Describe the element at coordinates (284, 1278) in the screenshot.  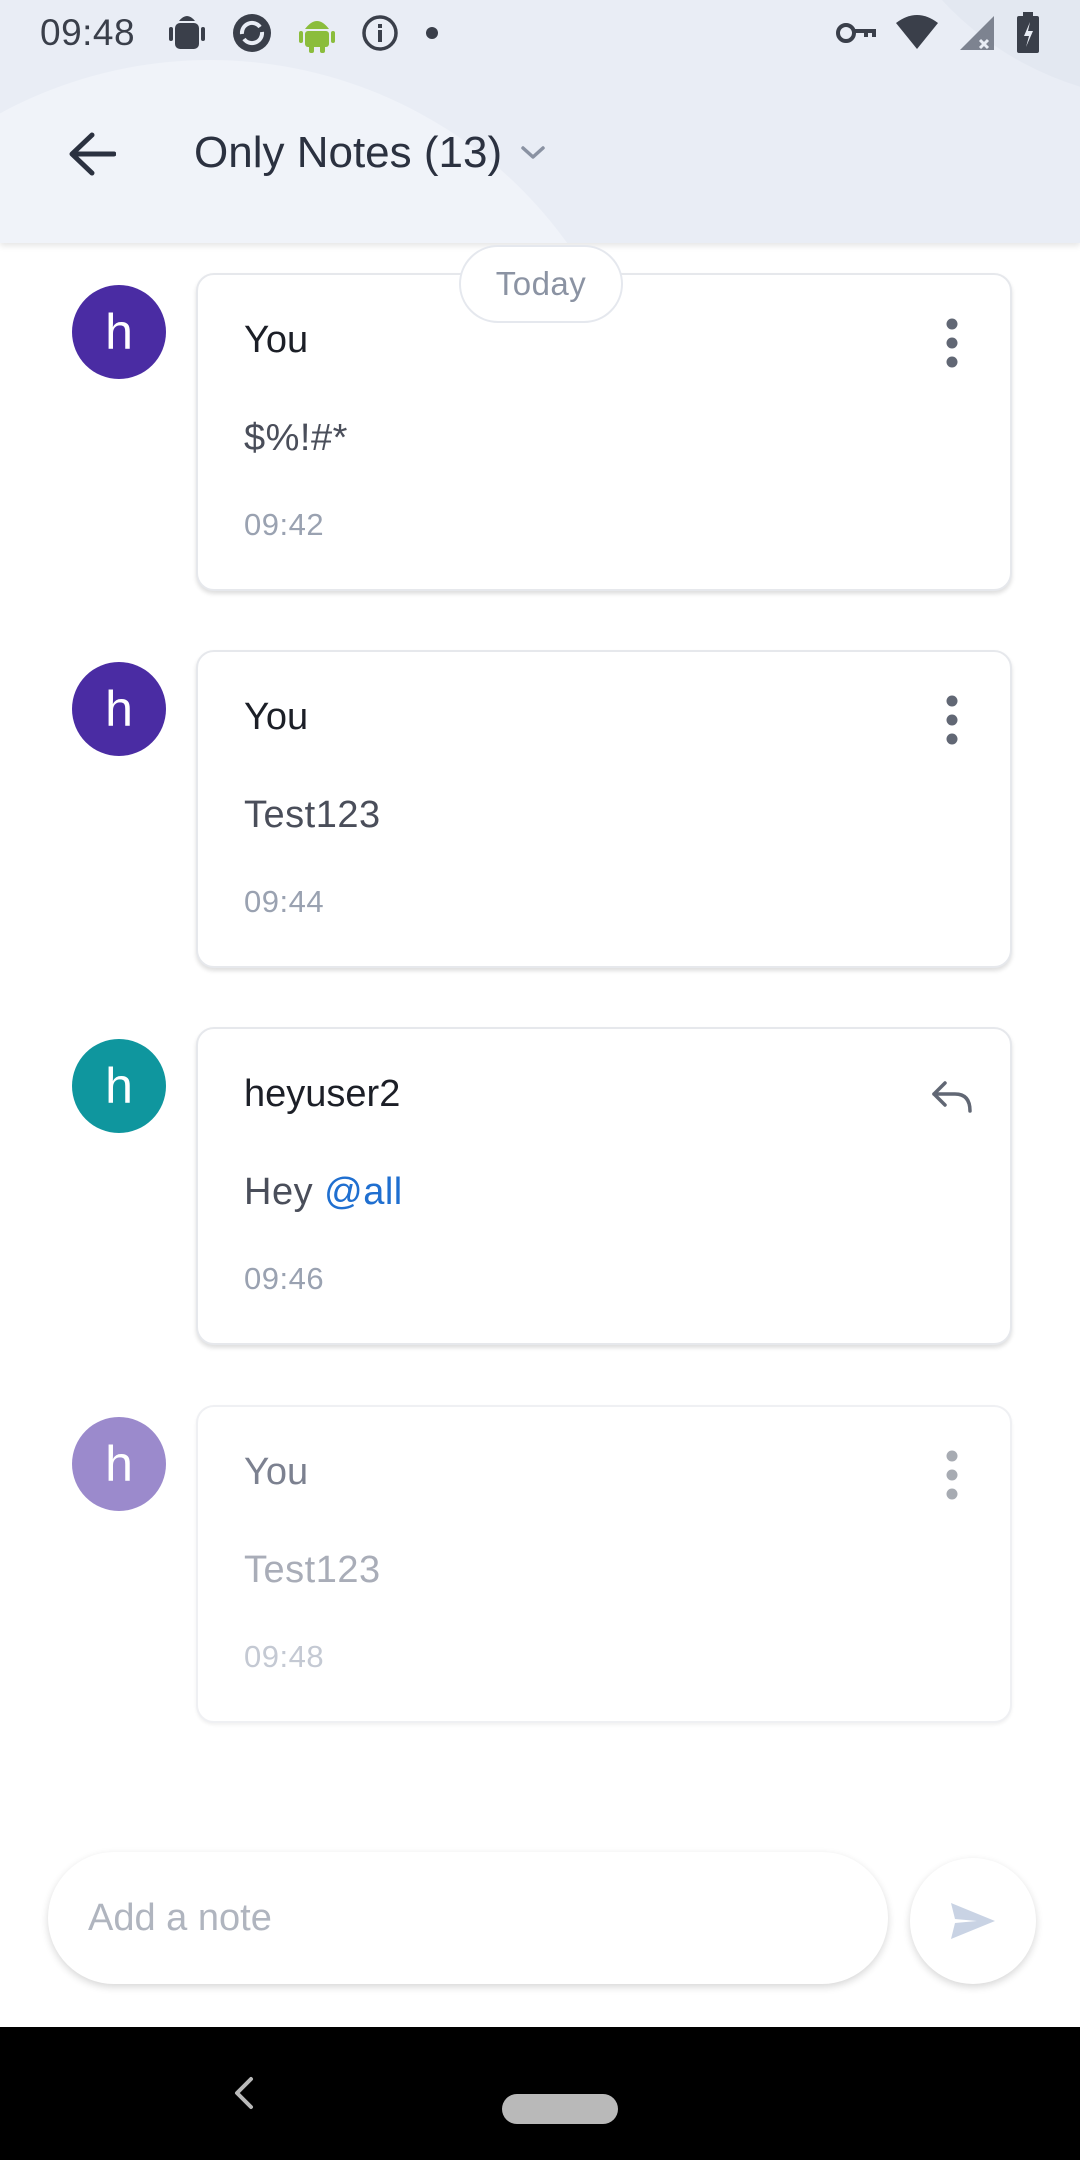
I see `note-time: 09:46` at that location.